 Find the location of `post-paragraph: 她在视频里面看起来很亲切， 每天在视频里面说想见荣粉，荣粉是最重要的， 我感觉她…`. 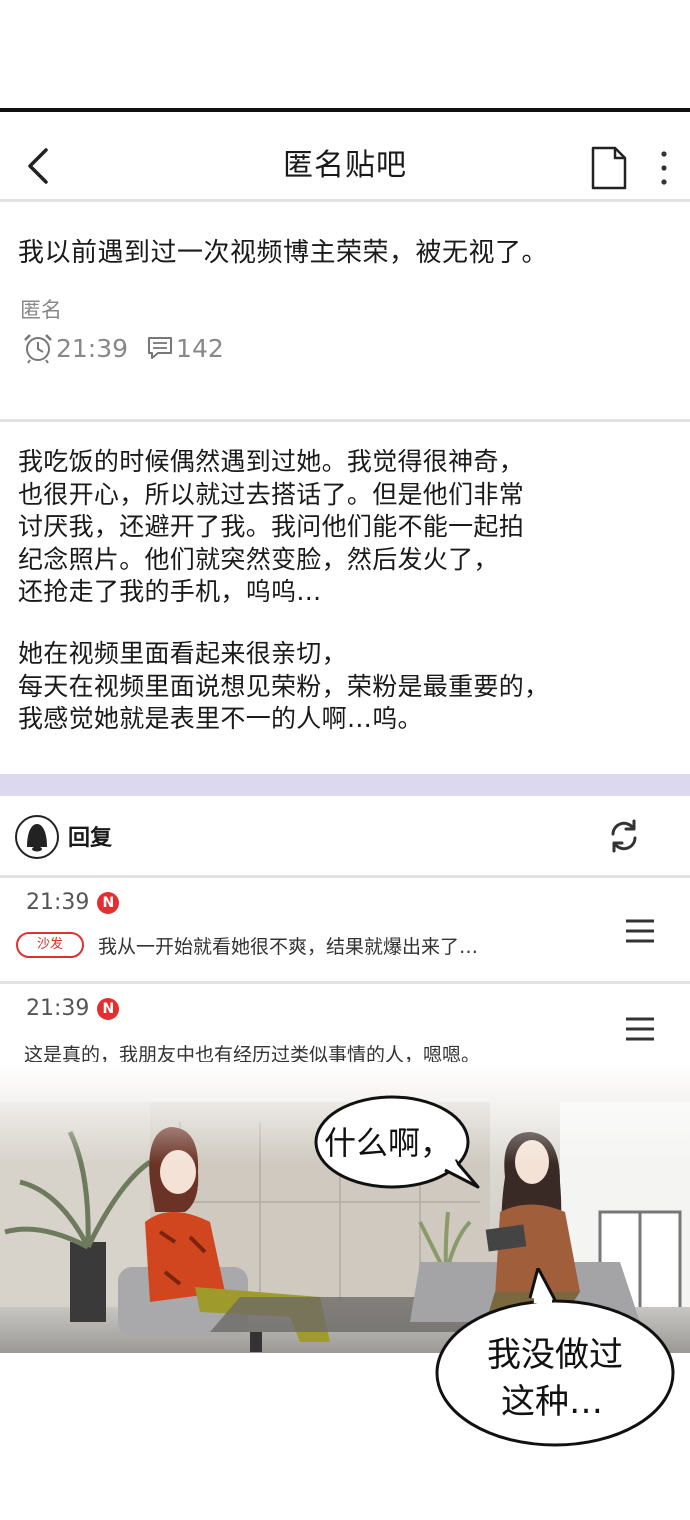

post-paragraph: 她在视频里面看起来很亲切， 每天在视频里面说想见荣粉，荣粉是最重要的， 我感觉她… is located at coordinates (284, 686).